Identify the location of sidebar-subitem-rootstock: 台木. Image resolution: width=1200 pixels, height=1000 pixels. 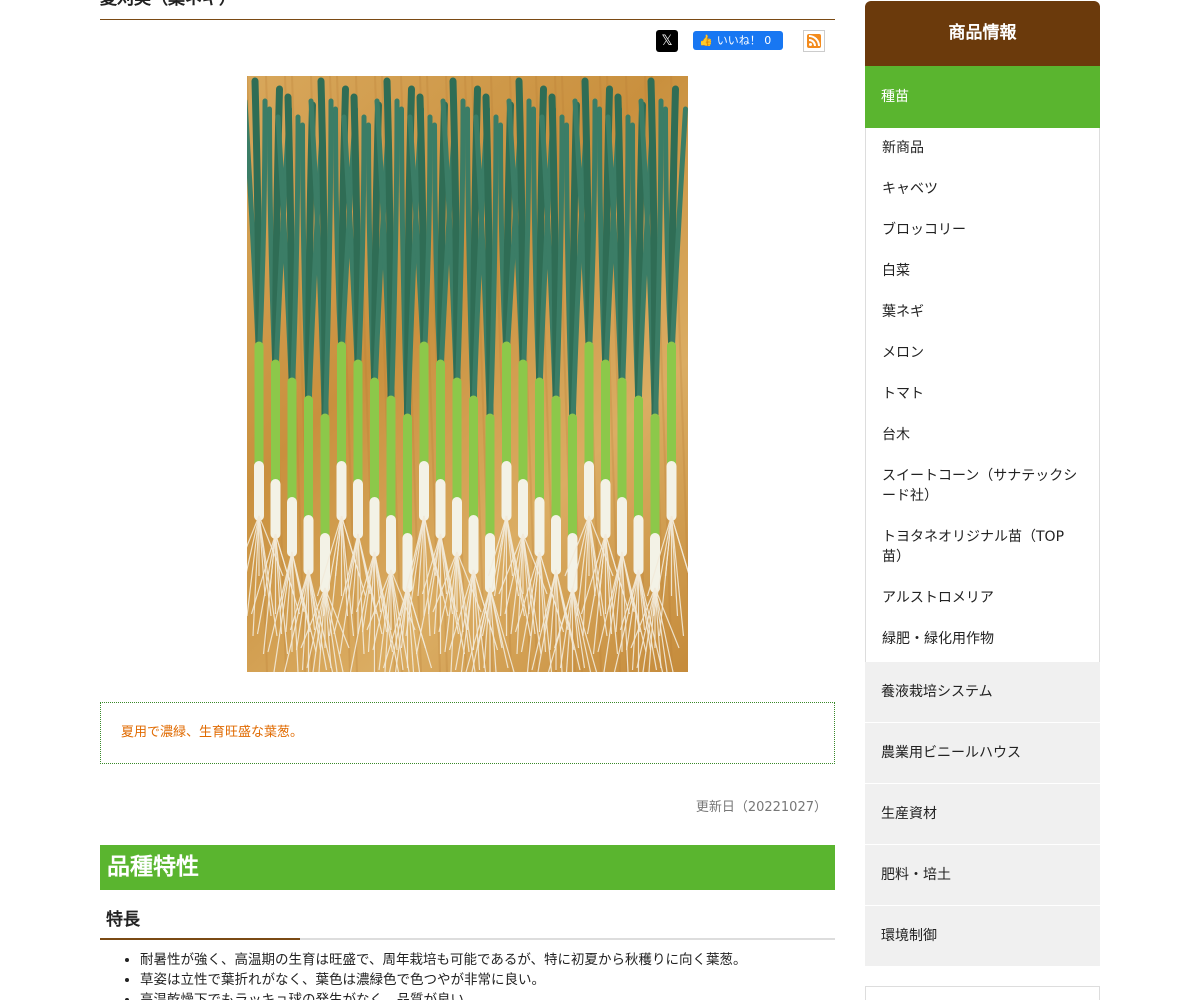
(982, 435).